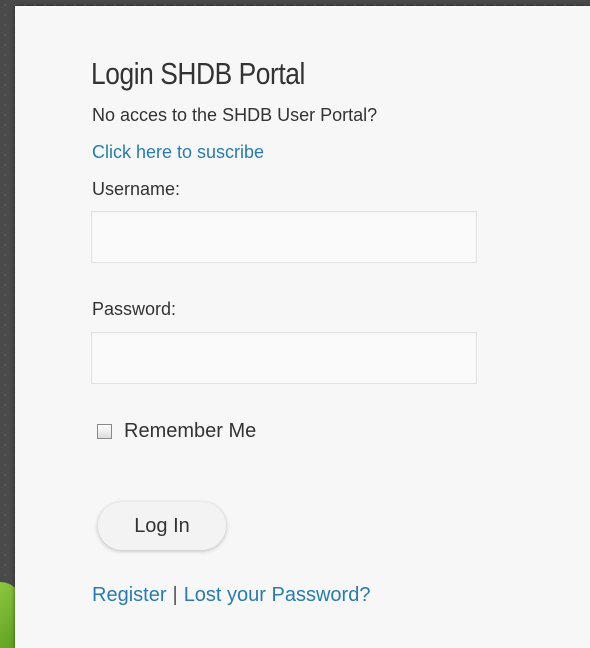 This screenshot has height=648, width=590. I want to click on remember-me-checkbox, so click(104, 431).